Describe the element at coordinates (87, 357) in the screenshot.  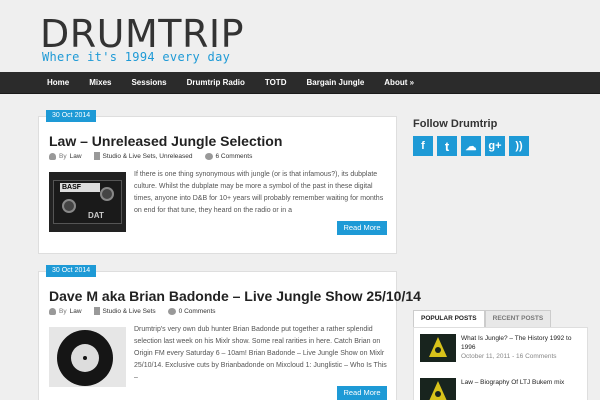
I see `post-thumbnail` at that location.